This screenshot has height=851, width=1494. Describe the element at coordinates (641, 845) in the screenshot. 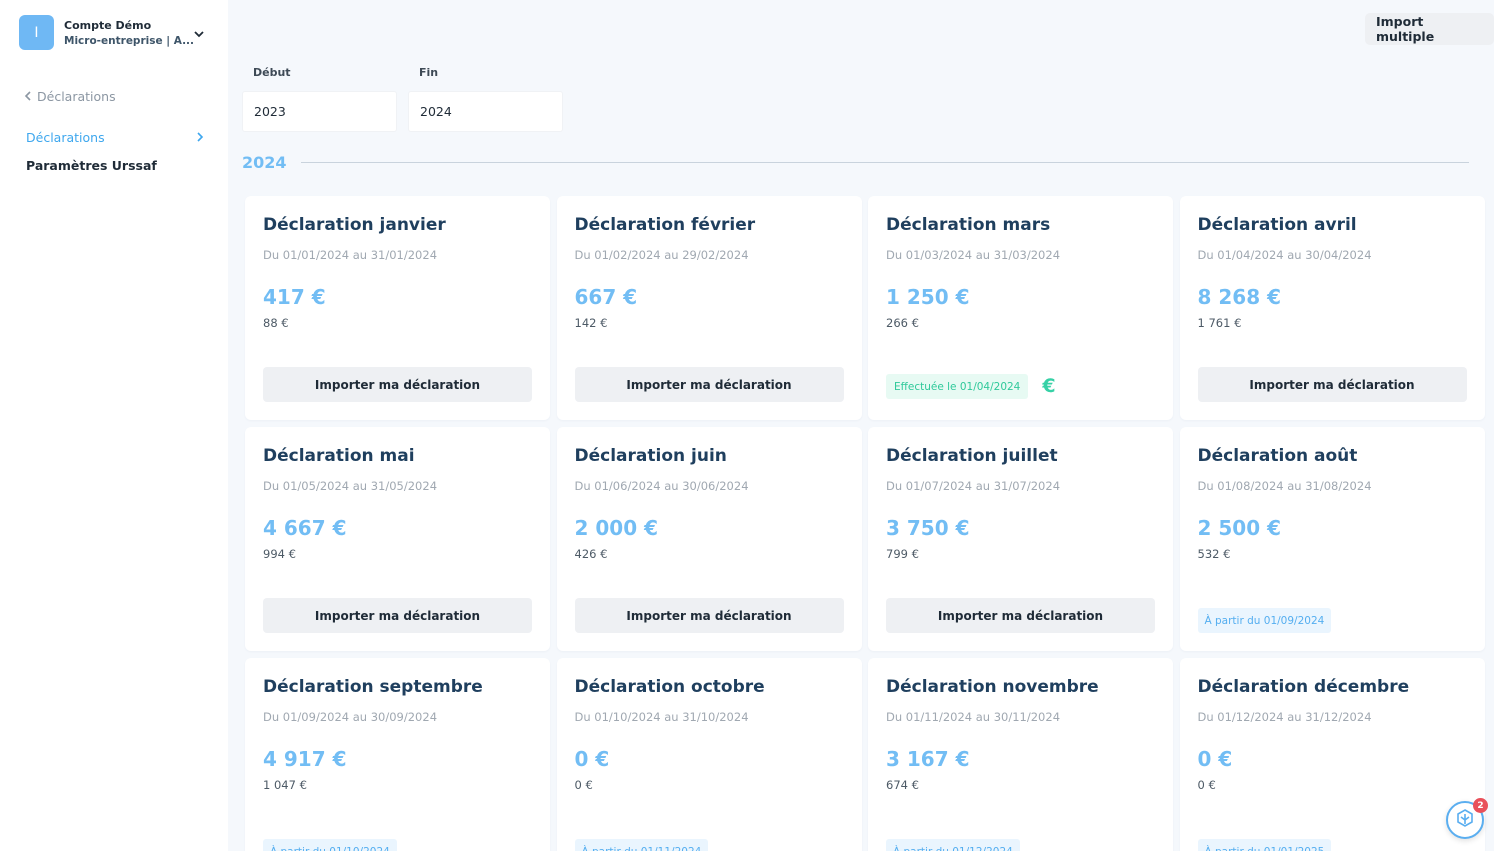

I see `status-badge-upcoming: À partir du 01/11/2024` at that location.